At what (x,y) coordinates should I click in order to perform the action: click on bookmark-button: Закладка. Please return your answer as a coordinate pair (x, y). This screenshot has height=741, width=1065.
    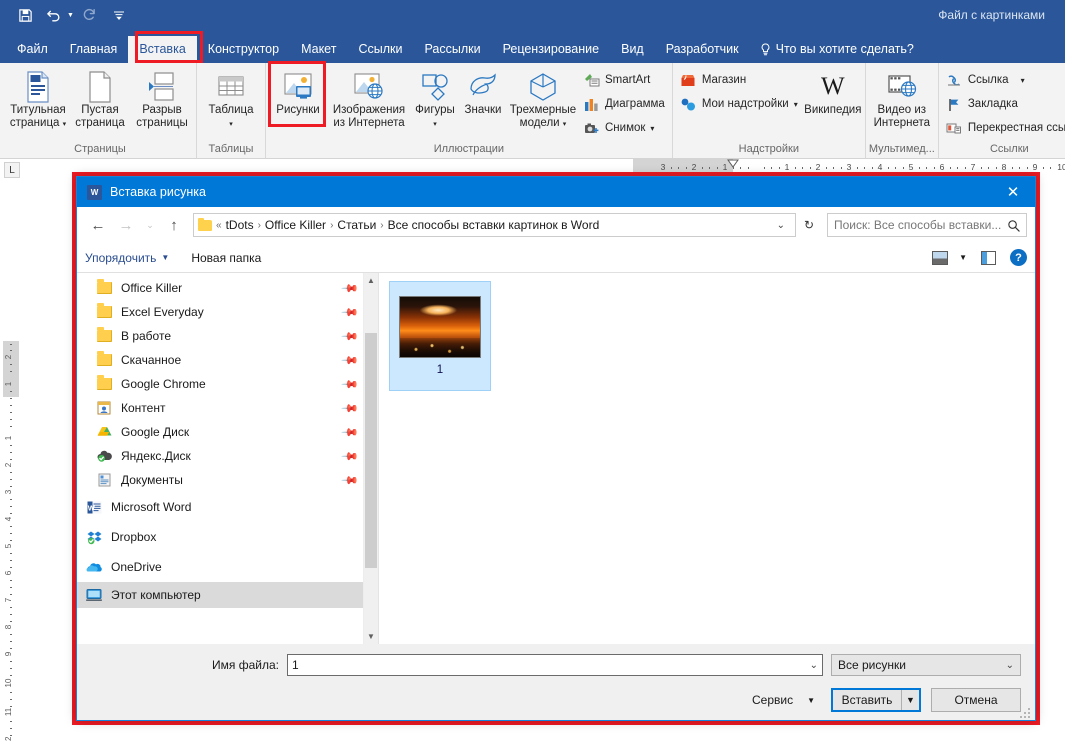
    Looking at the image, I should click on (1003, 104).